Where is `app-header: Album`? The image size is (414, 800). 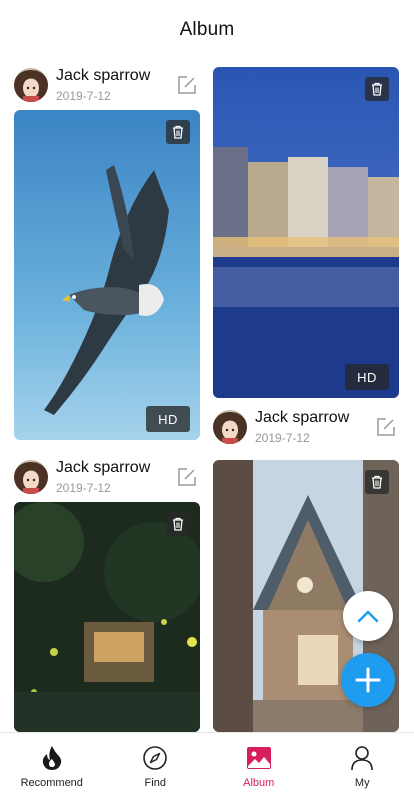 app-header: Album is located at coordinates (207, 30).